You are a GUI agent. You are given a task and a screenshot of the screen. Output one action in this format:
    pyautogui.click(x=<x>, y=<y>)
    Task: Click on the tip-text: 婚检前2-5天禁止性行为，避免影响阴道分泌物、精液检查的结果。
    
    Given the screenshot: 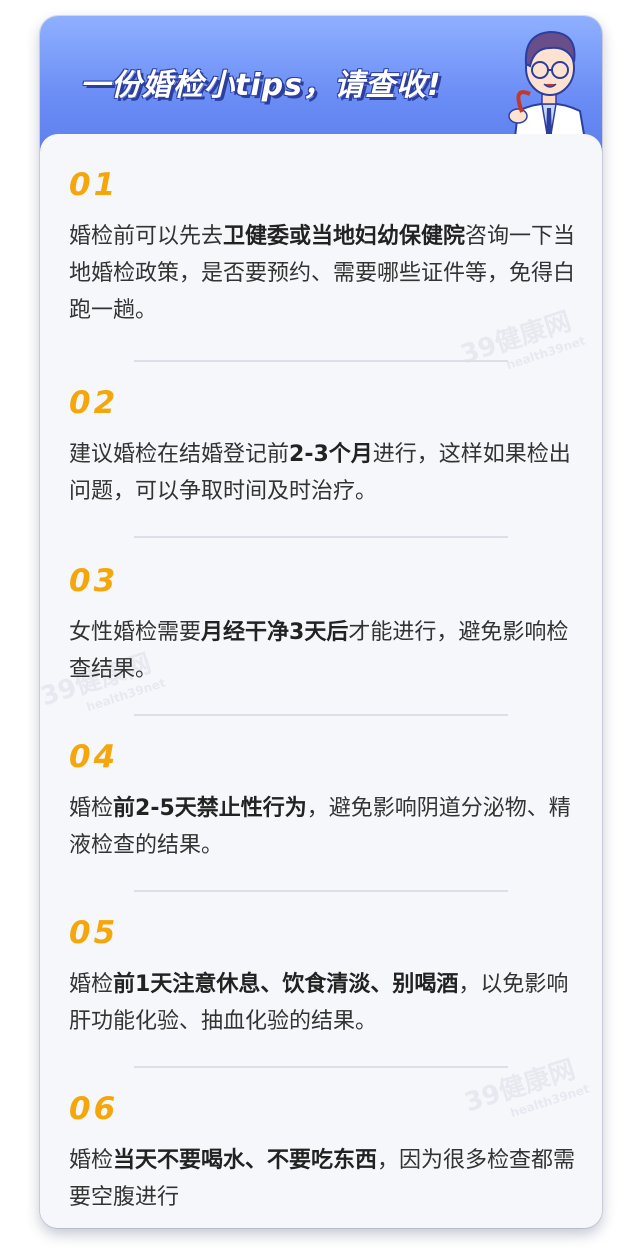 What is the action you would take?
    pyautogui.click(x=320, y=827)
    